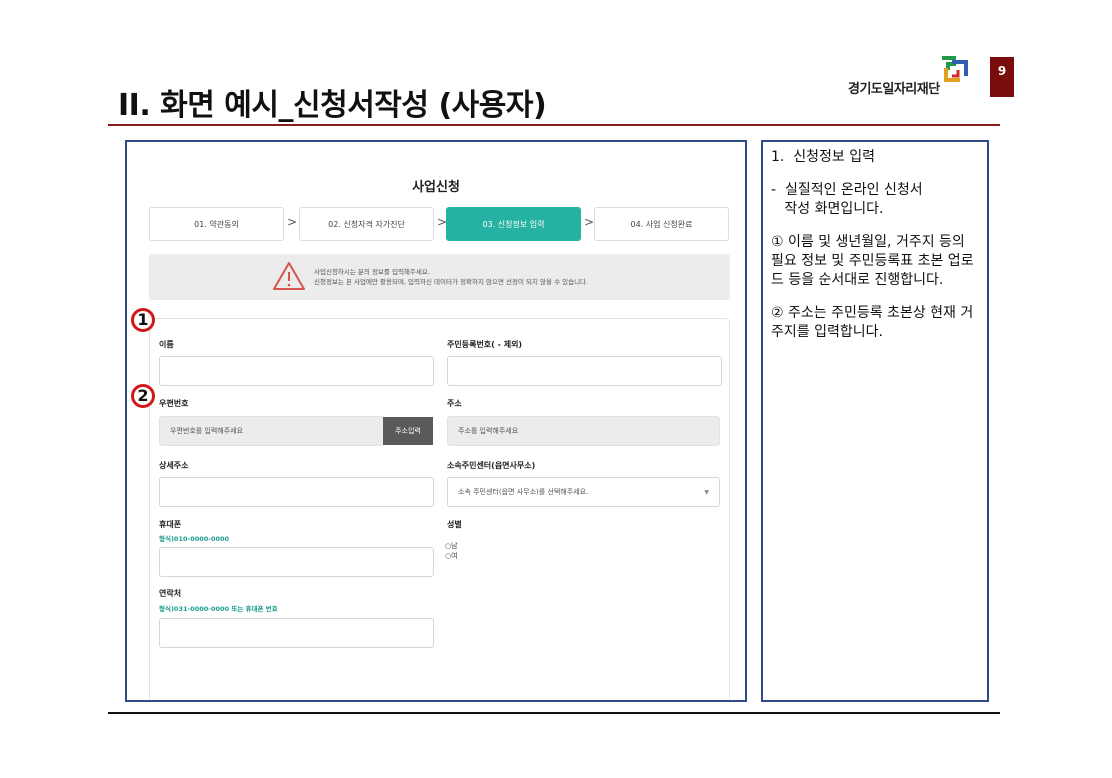 The width and height of the screenshot is (1112, 778). I want to click on step-complete: 04. 사업 신청완료, so click(661, 224).